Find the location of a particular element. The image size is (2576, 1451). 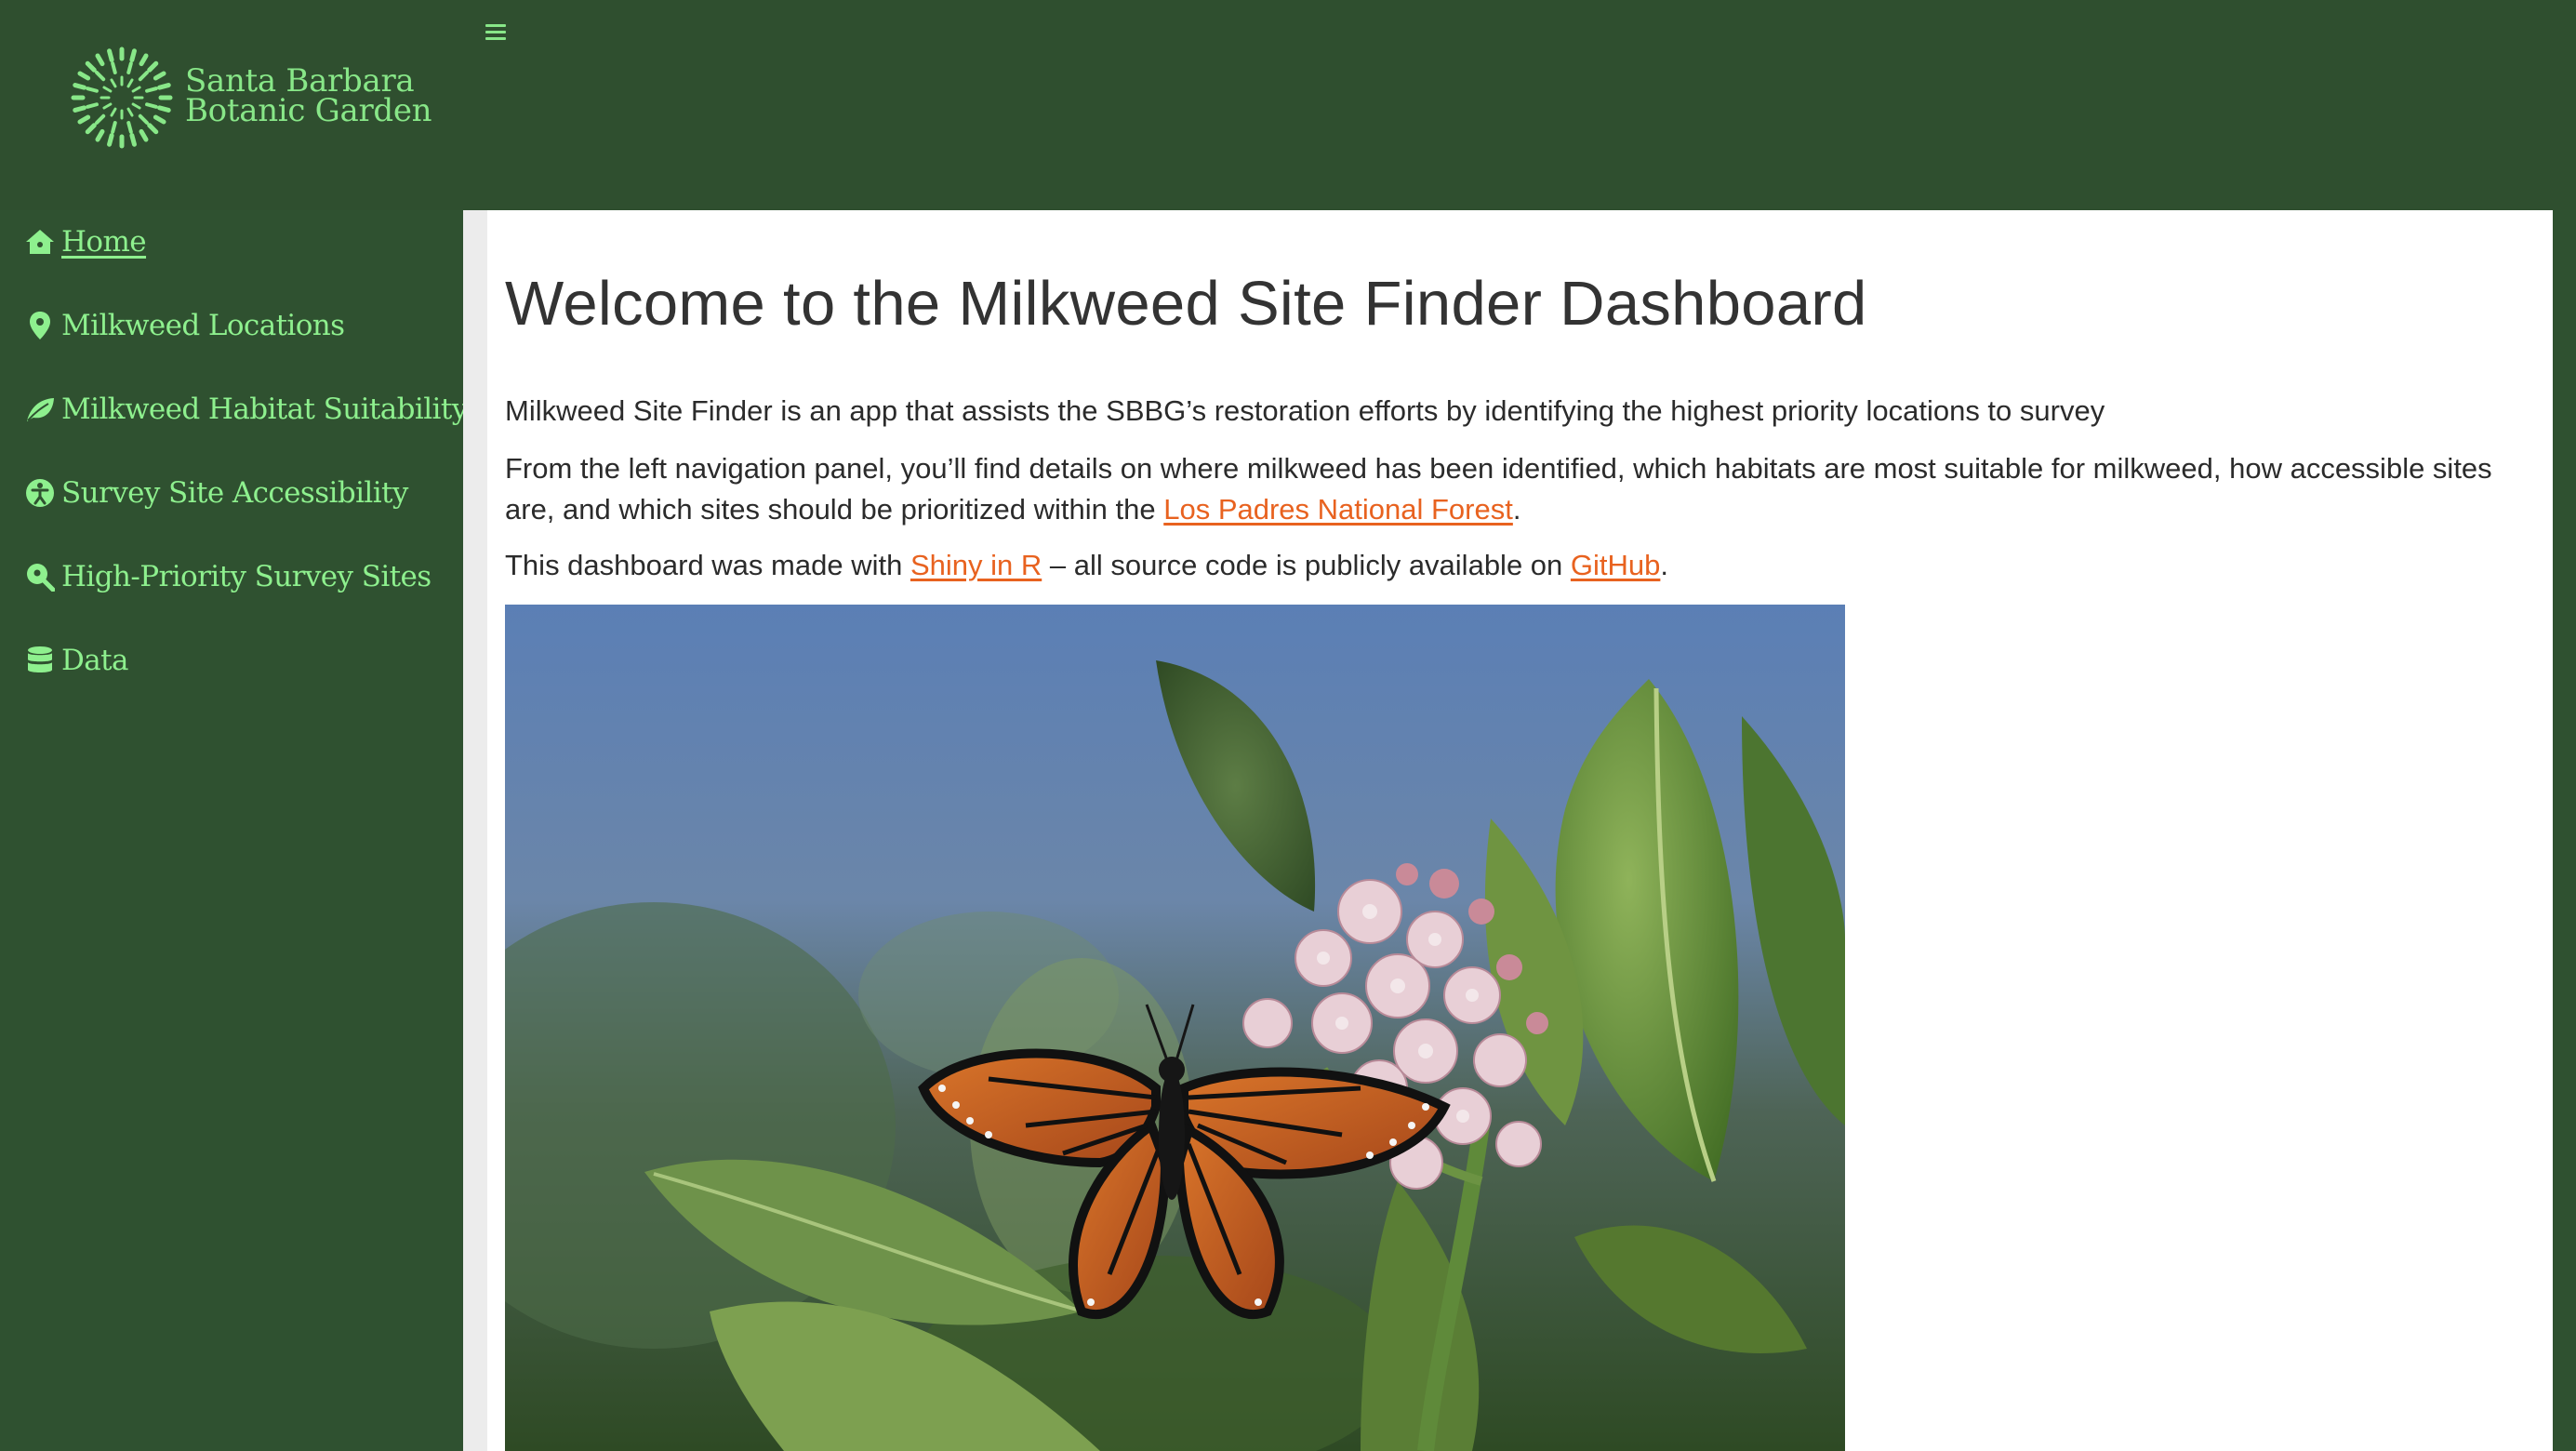

hamburger-icon is located at coordinates (498, 33).